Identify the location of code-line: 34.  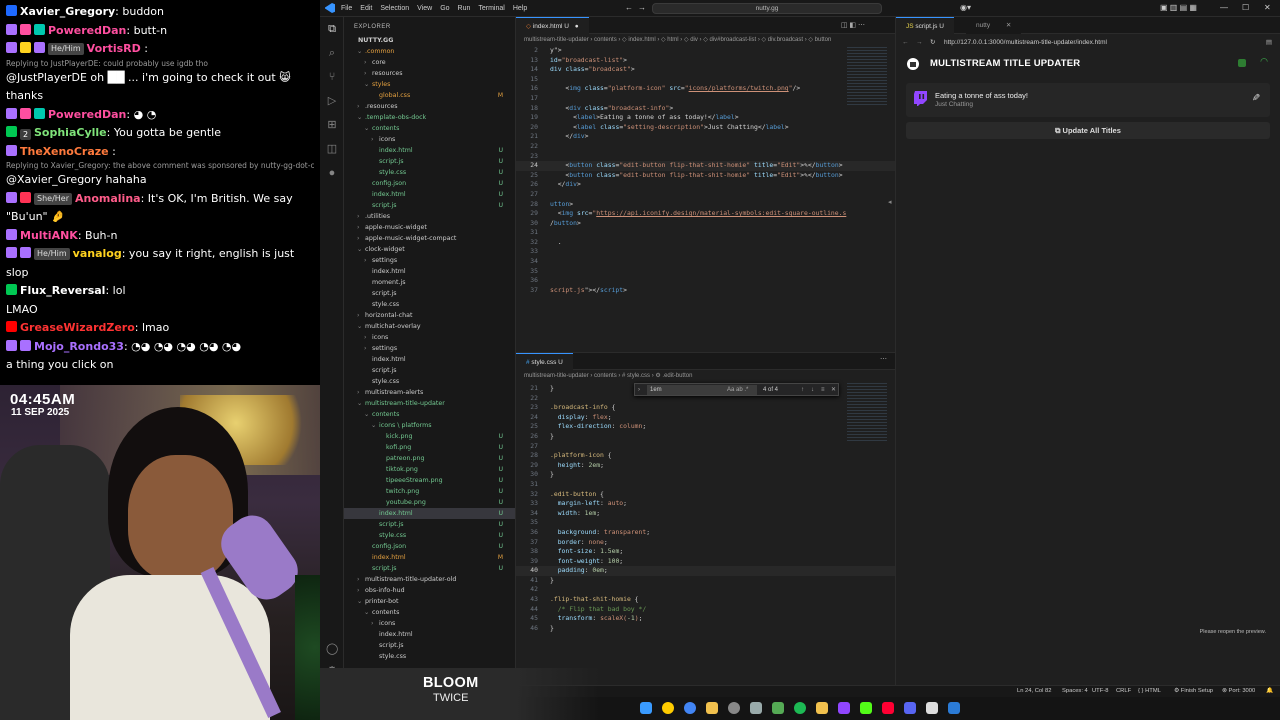
(705, 262).